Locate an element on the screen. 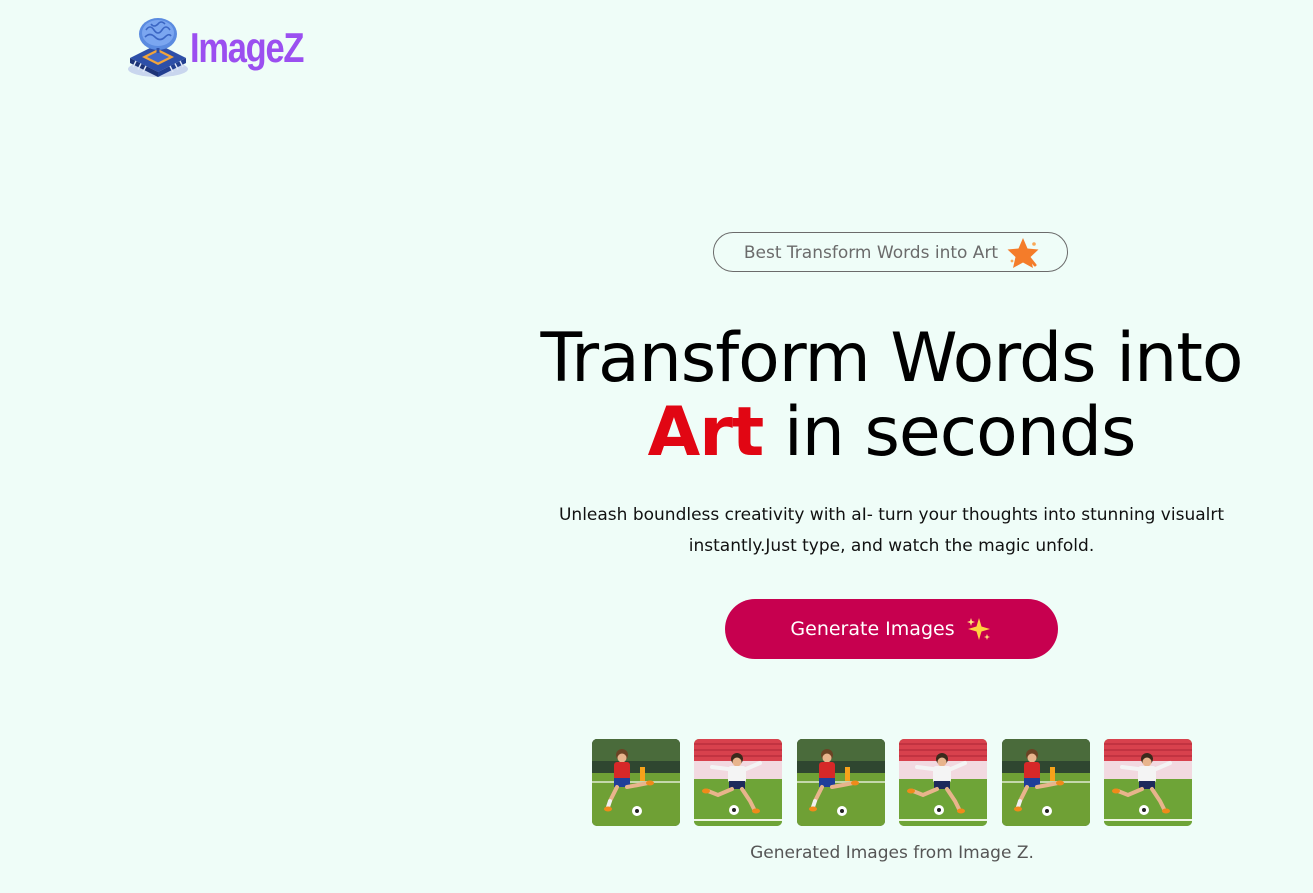 The image size is (1313, 893). generate-images-button: Generate Images is located at coordinates (891, 629).